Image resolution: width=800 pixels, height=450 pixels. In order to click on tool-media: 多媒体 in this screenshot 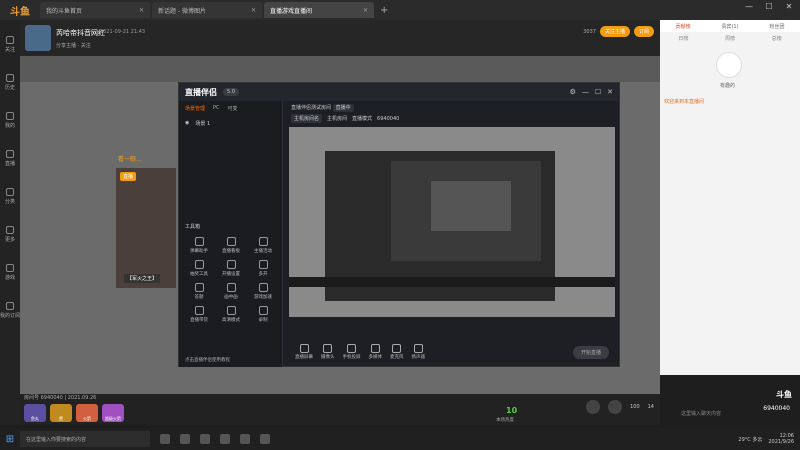, I will do `click(375, 352)`.